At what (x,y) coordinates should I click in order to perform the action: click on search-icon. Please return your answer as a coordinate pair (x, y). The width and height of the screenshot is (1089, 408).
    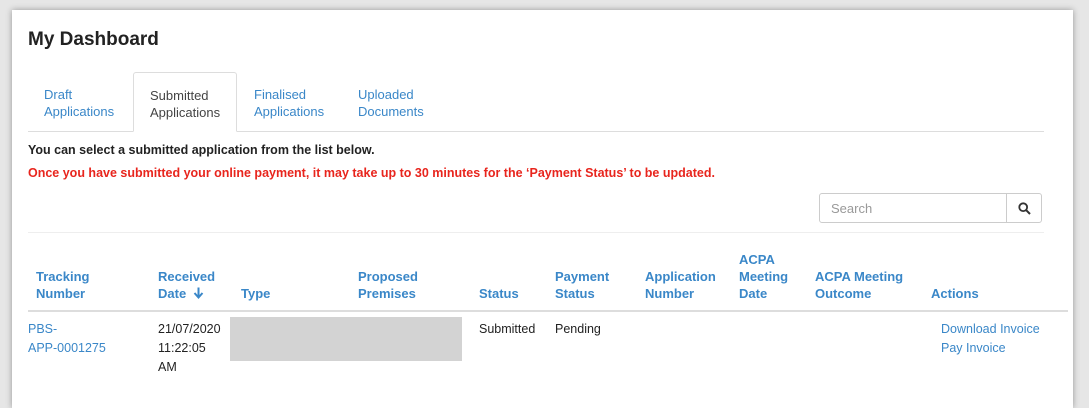
    Looking at the image, I should click on (1024, 208).